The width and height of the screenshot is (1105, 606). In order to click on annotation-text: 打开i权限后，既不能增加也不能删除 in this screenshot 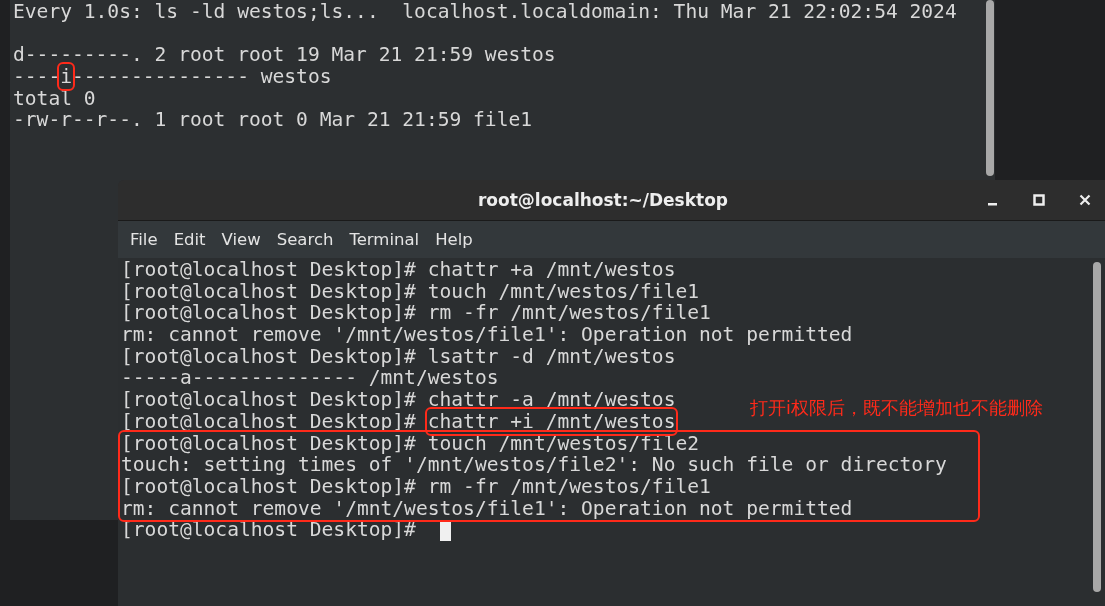, I will do `click(896, 408)`.